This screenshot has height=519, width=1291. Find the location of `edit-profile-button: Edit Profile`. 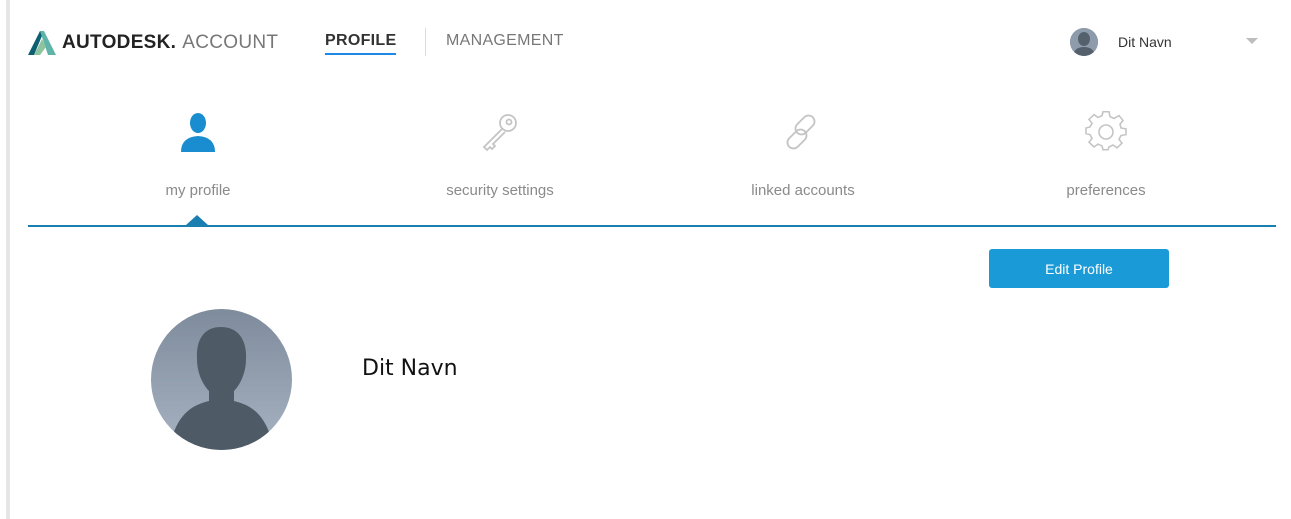

edit-profile-button: Edit Profile is located at coordinates (1079, 268).